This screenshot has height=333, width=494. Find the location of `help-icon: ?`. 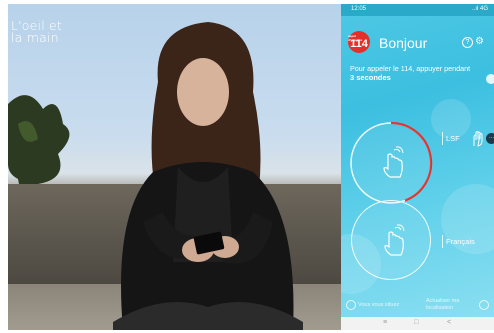

help-icon: ? is located at coordinates (467, 42).